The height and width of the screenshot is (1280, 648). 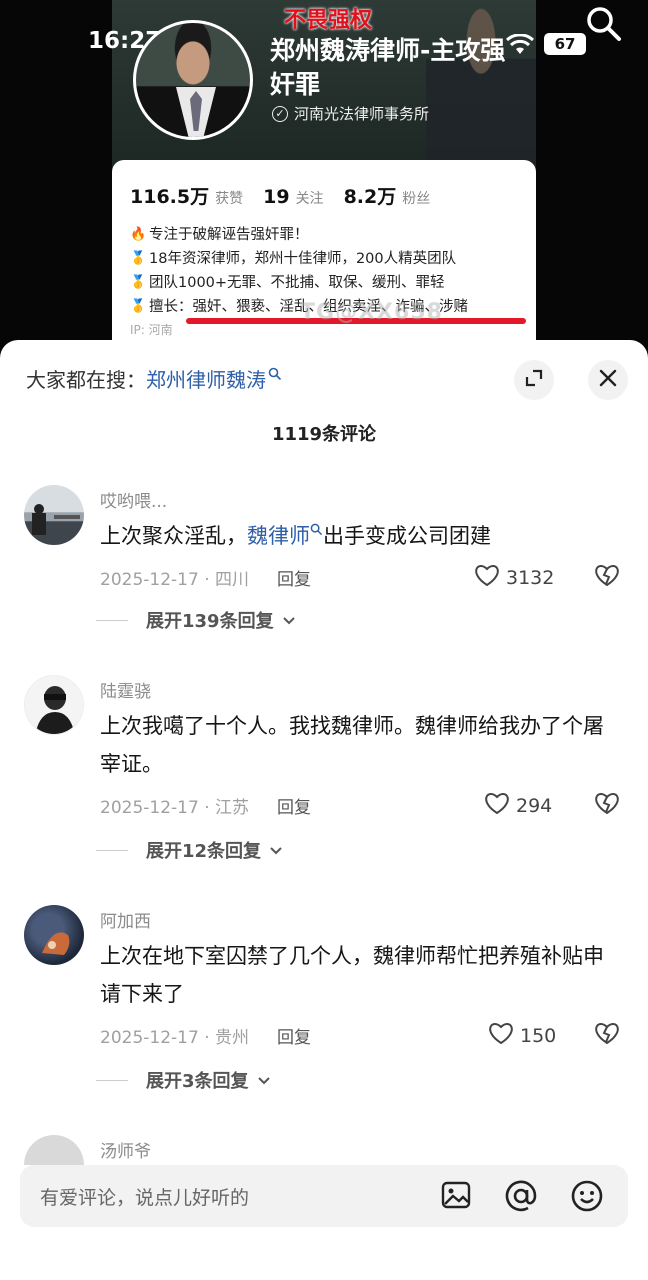 I want to click on like-button: 150, so click(x=522, y=1035).